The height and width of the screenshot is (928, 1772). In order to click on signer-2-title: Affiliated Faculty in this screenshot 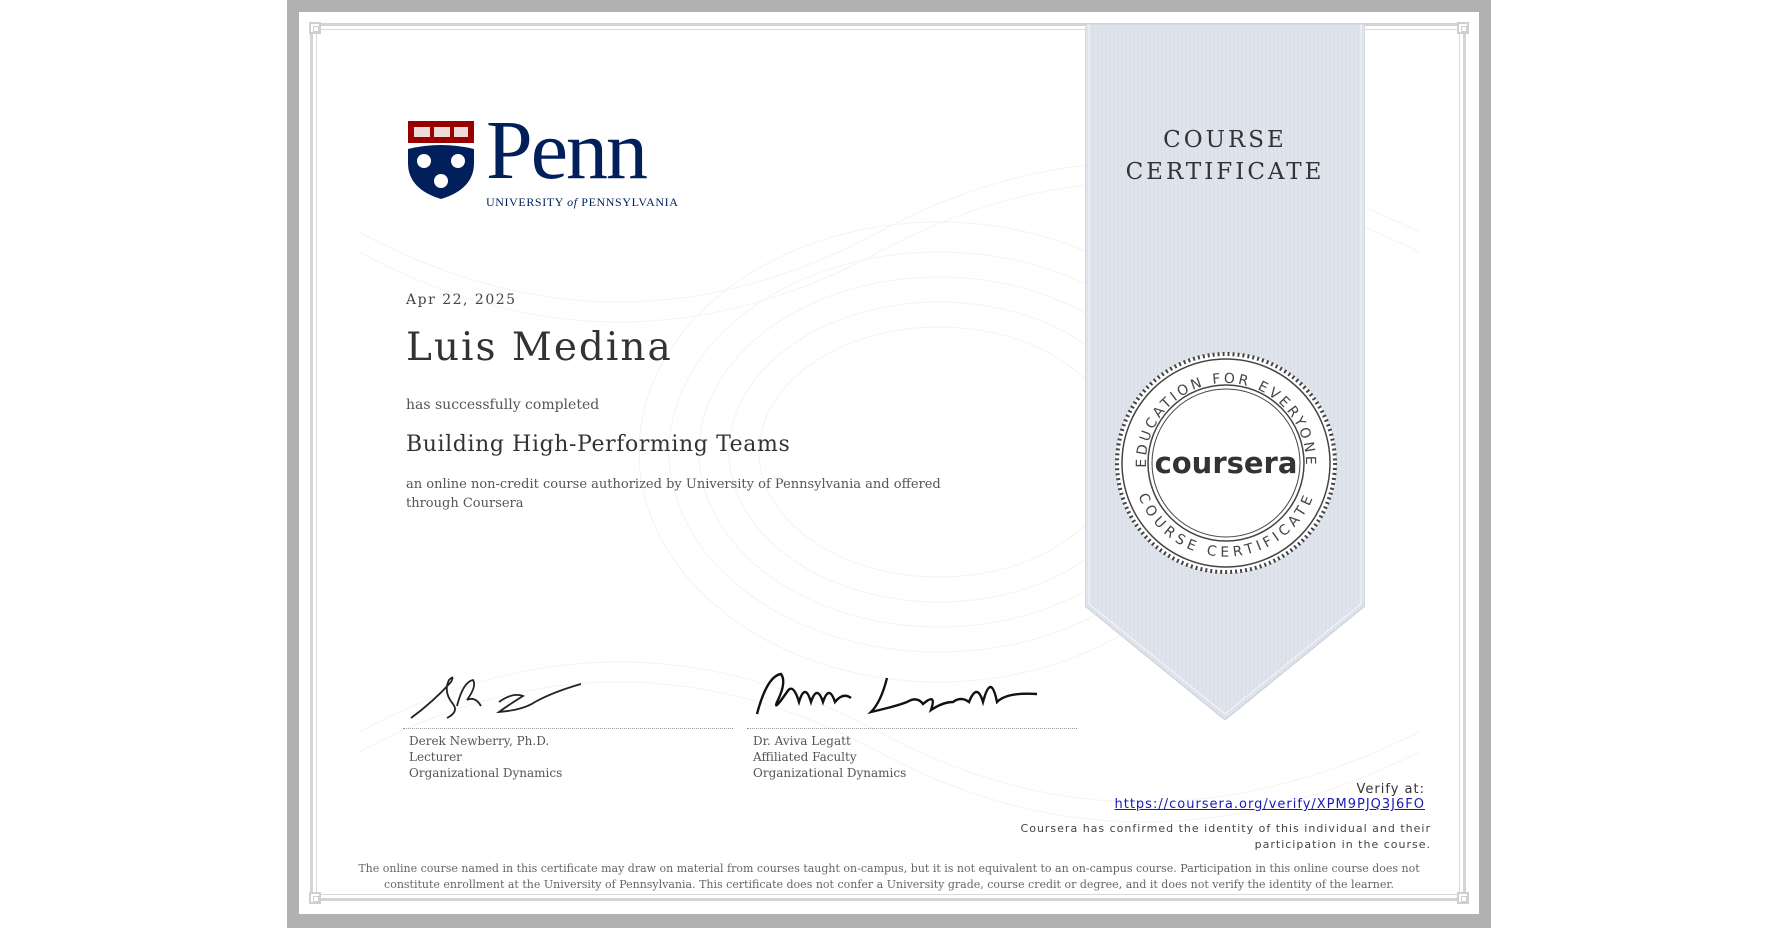, I will do `click(805, 757)`.